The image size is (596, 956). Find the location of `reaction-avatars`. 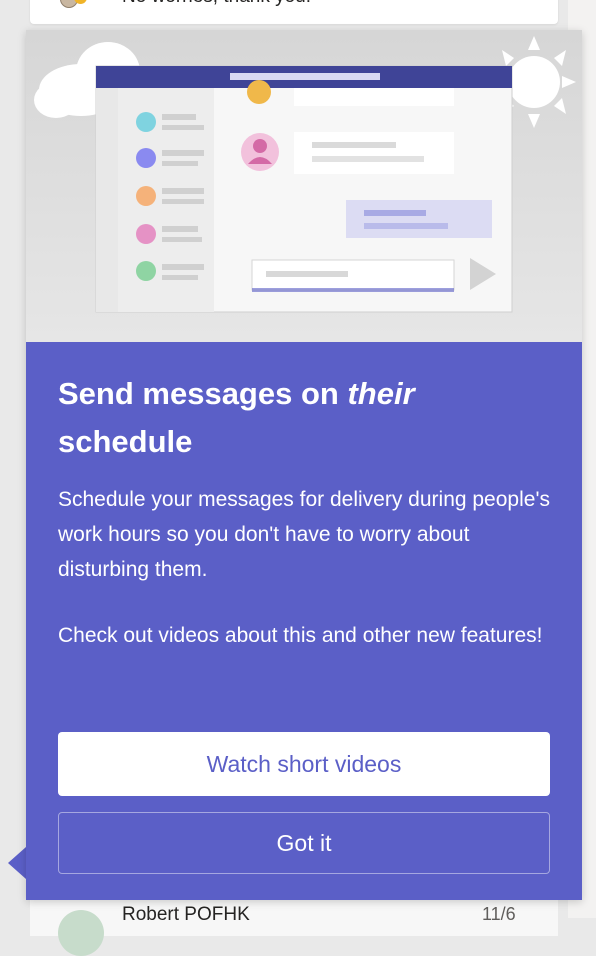

reaction-avatars is located at coordinates (80, 4).